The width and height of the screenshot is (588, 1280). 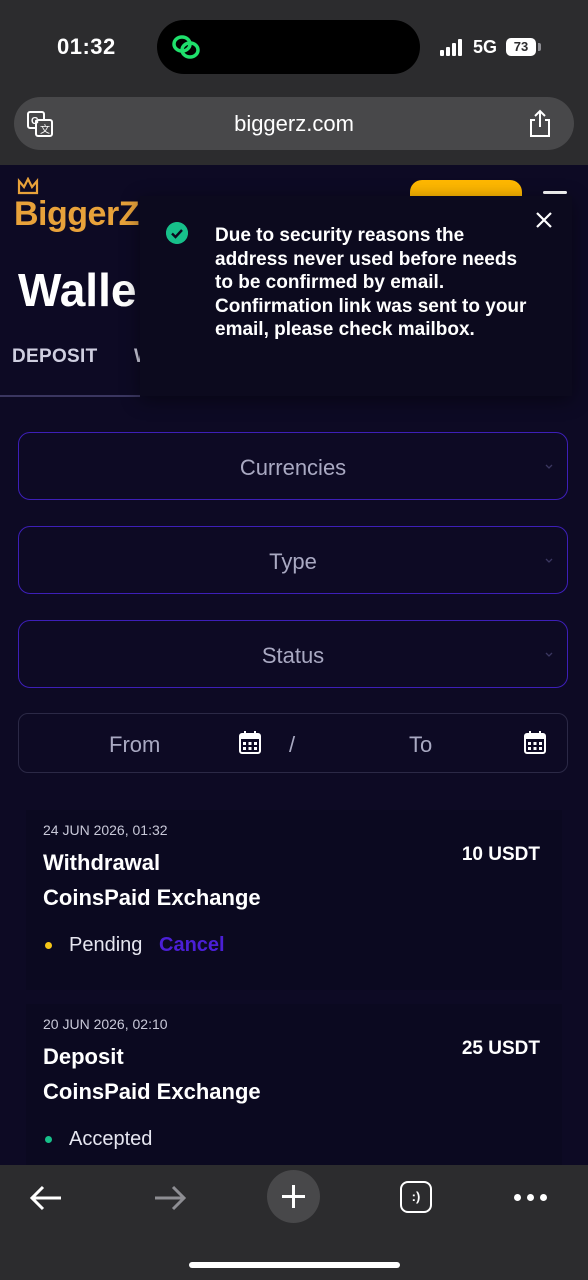 I want to click on battery-tip, so click(x=539, y=47).